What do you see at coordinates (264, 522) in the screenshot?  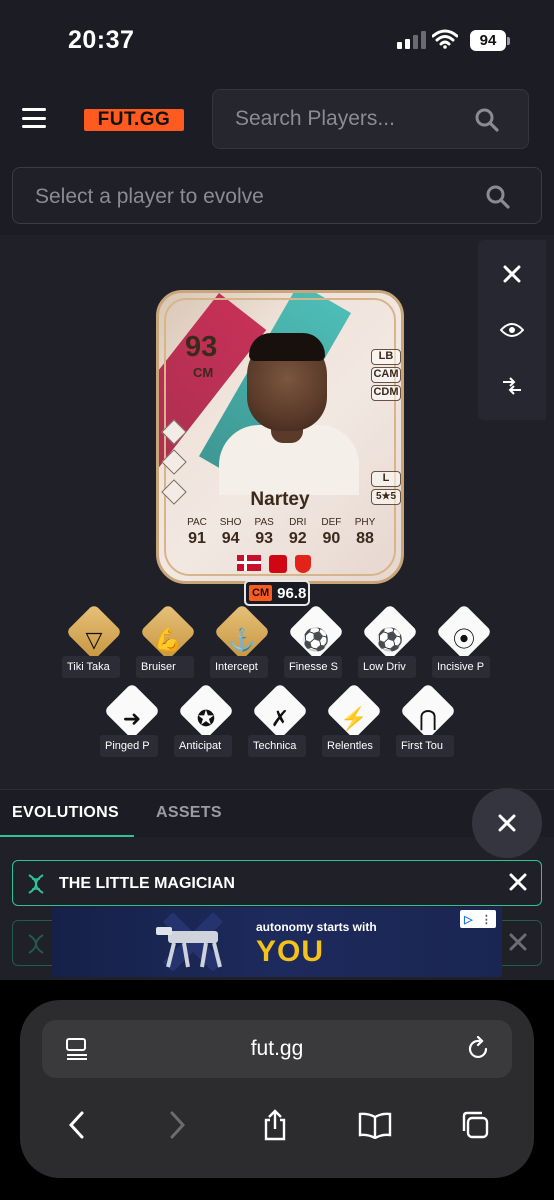 I see `stat-label: PAS` at bounding box center [264, 522].